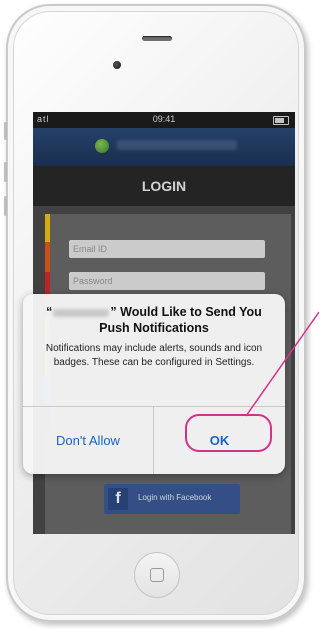 This screenshot has height=629, width=320. I want to click on front-camera, so click(117, 65).